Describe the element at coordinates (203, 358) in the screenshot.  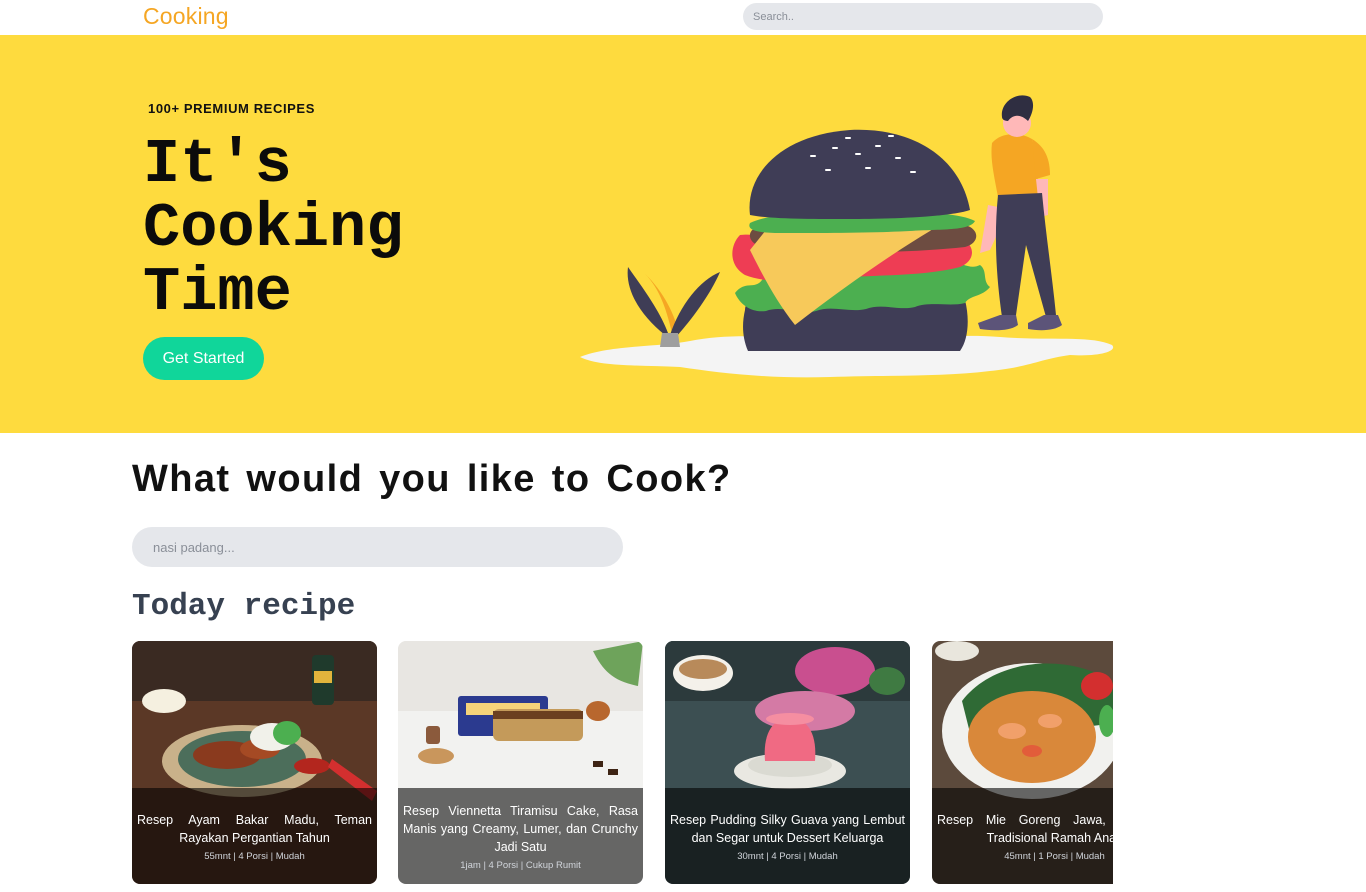
I see `get-started-button: Get Started` at that location.